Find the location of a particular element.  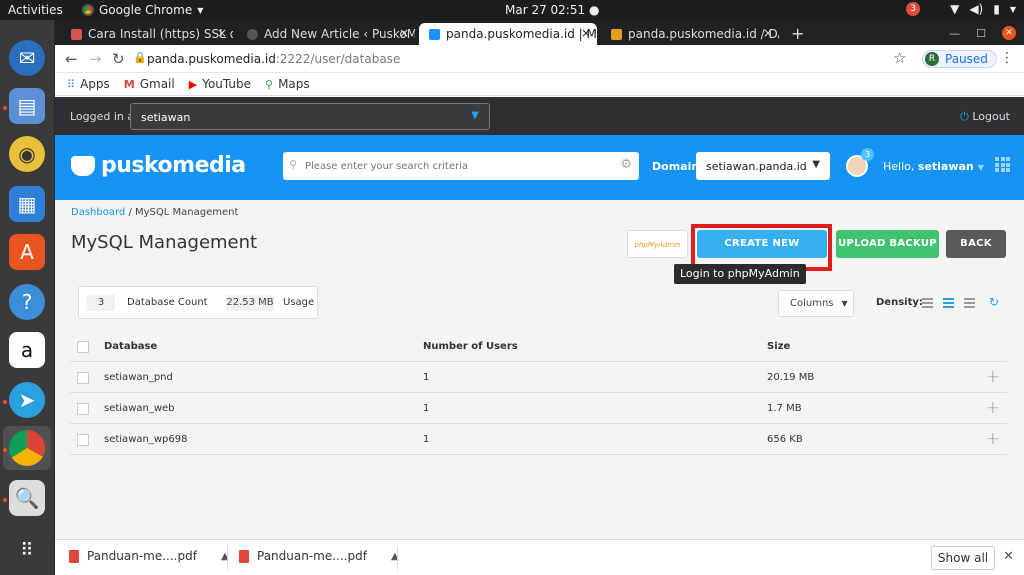

logout-button: ⏻ Logout is located at coordinates (985, 117).